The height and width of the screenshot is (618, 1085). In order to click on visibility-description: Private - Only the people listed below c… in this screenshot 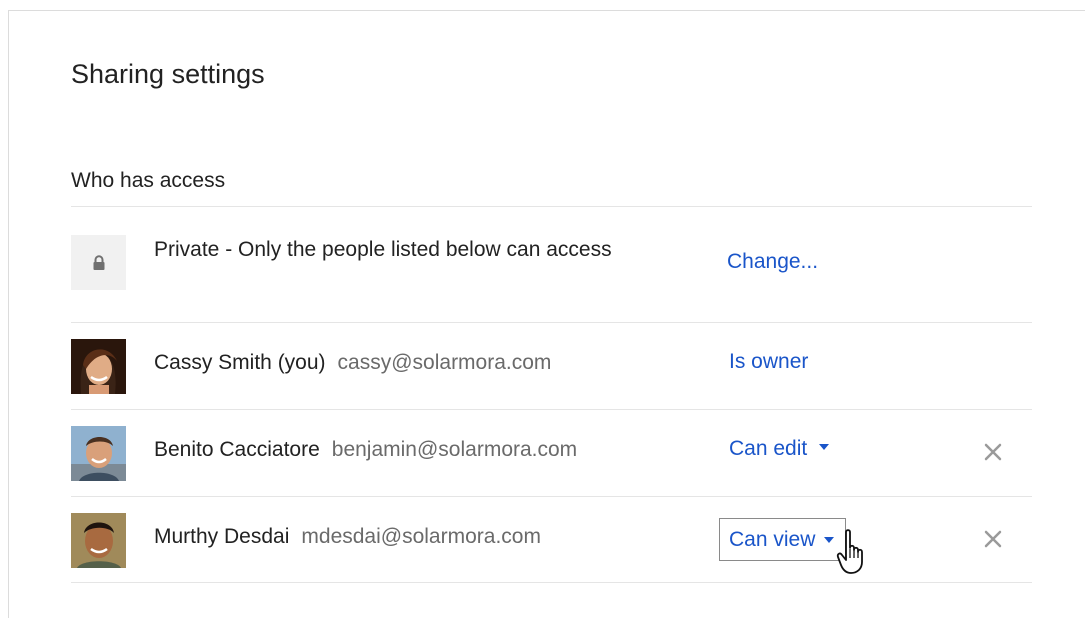, I will do `click(383, 249)`.